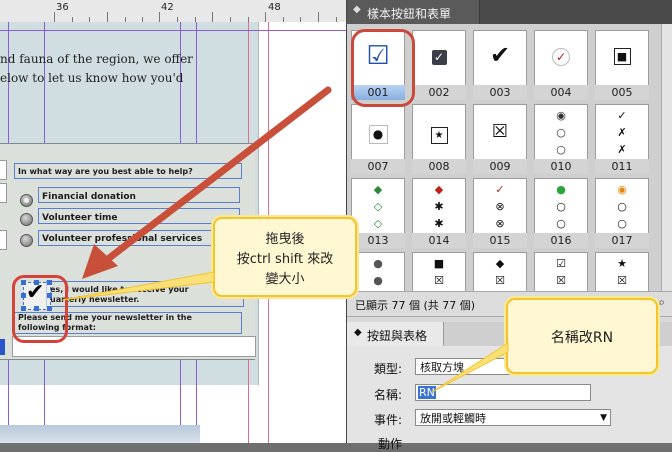  I want to click on sample-cell-004: ✓, so click(561, 60).